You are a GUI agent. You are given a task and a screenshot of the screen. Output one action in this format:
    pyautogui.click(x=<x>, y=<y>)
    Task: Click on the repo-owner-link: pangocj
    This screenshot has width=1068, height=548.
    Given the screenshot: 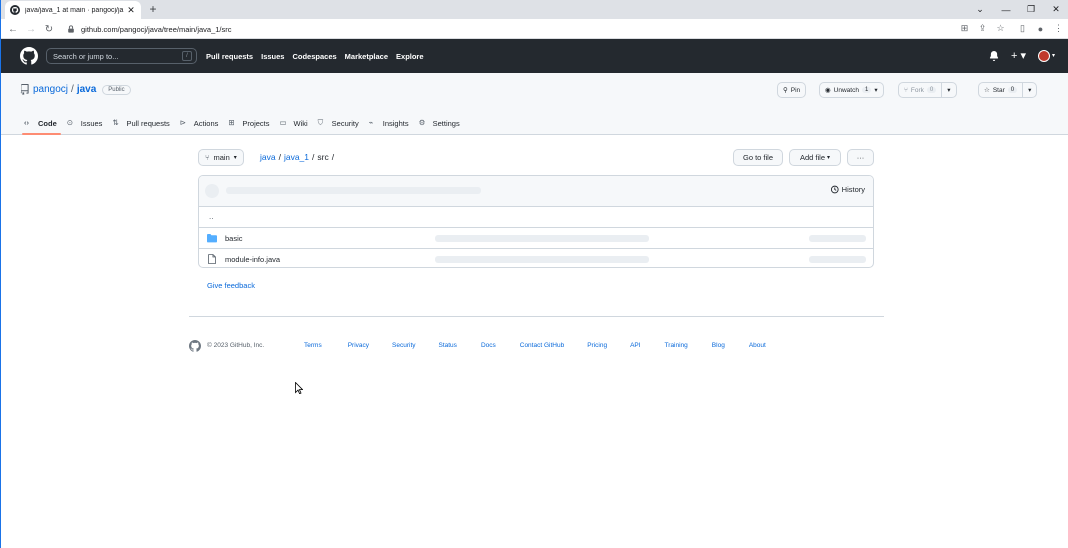 What is the action you would take?
    pyautogui.click(x=50, y=89)
    